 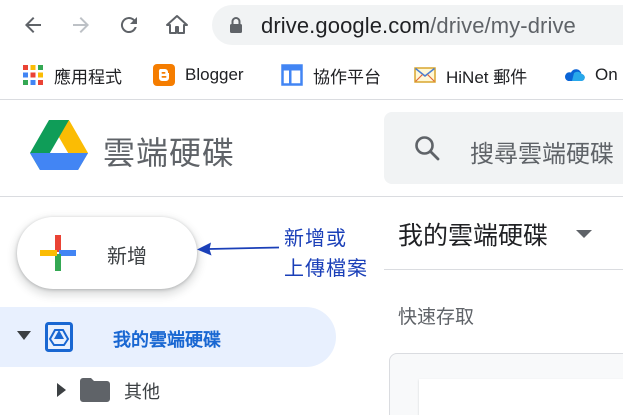 I want to click on folder-icon, so click(x=95, y=390).